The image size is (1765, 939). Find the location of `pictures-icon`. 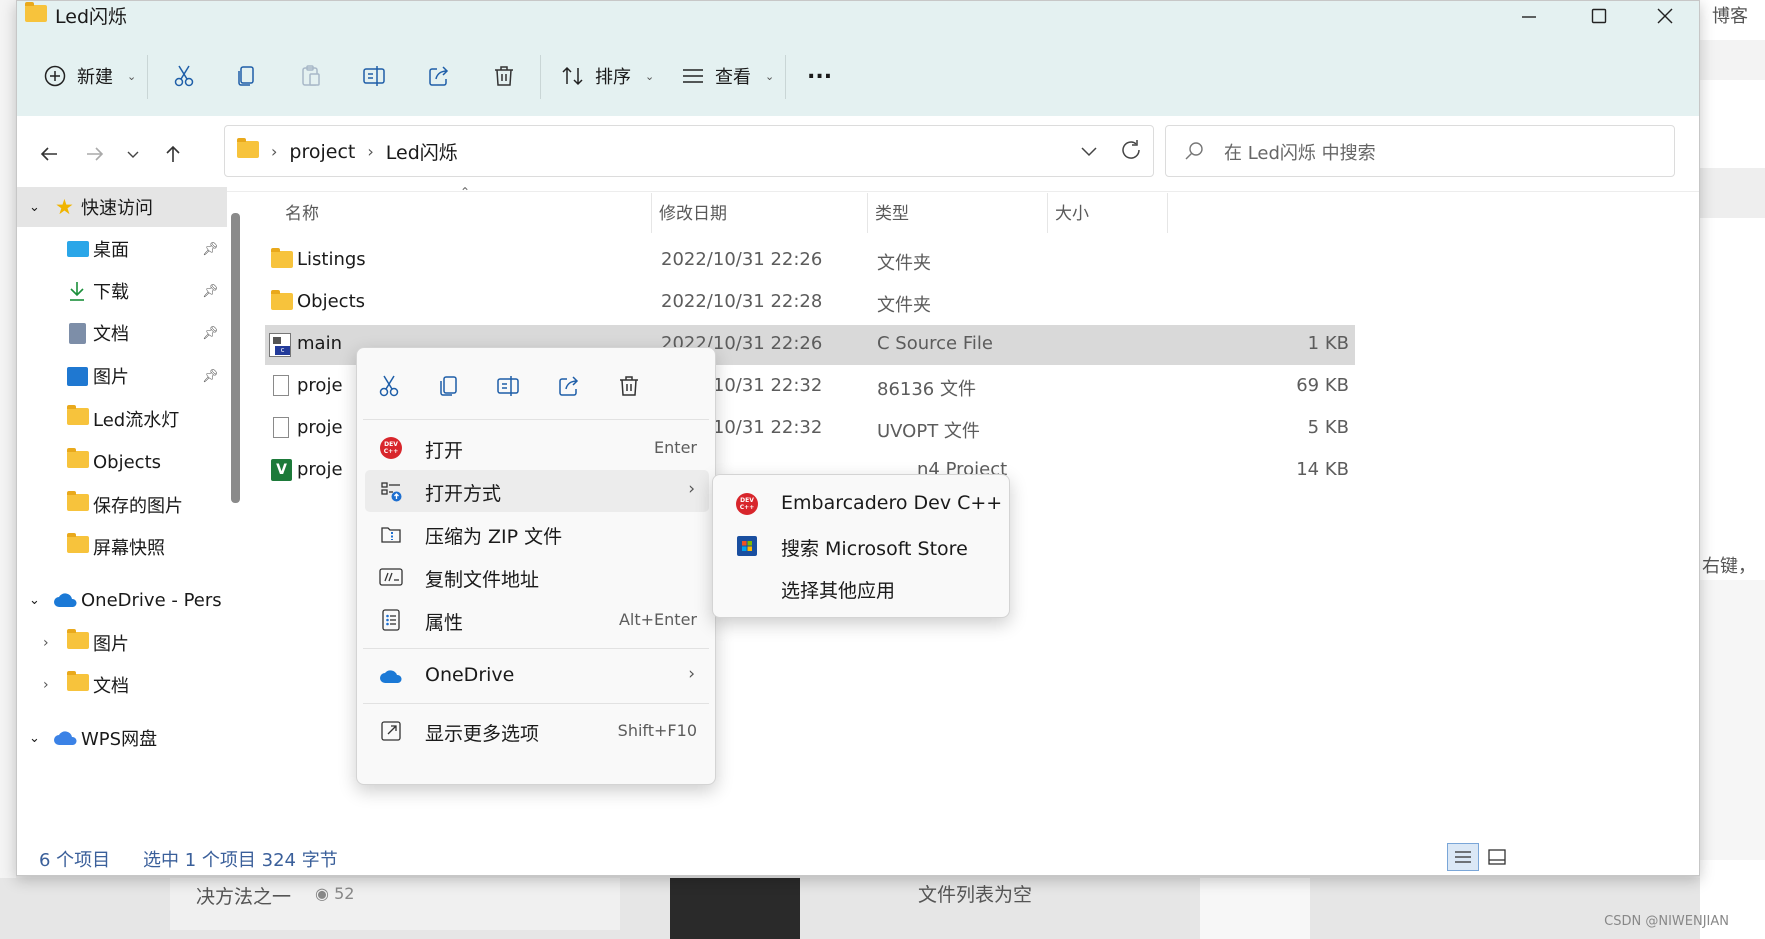

pictures-icon is located at coordinates (77, 376).